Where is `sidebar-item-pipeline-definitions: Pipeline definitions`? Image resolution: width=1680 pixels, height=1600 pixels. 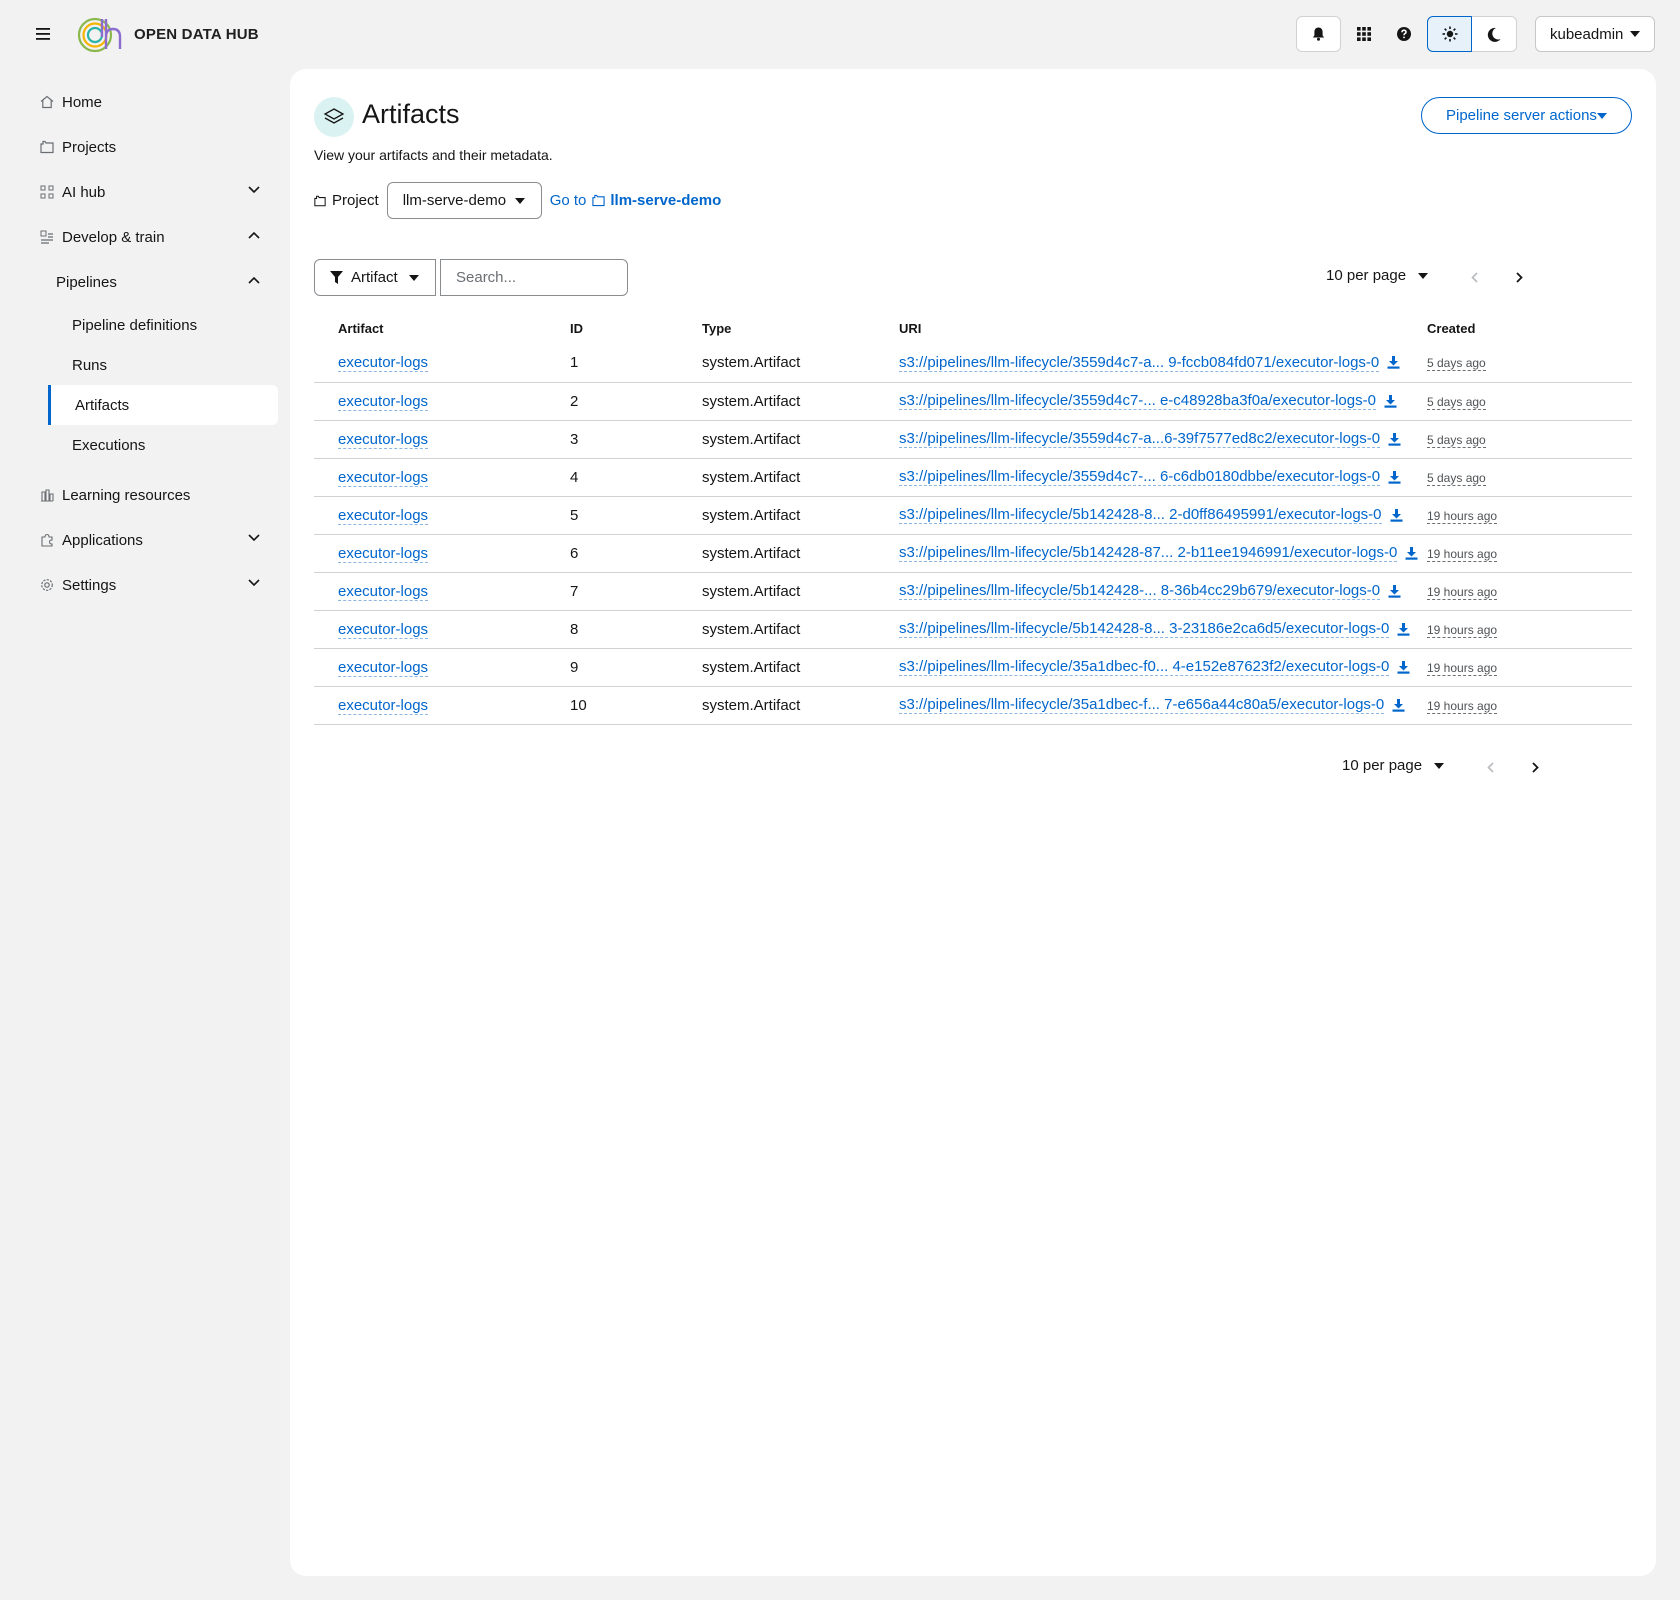
sidebar-item-pipeline-definitions: Pipeline definitions is located at coordinates (145, 325).